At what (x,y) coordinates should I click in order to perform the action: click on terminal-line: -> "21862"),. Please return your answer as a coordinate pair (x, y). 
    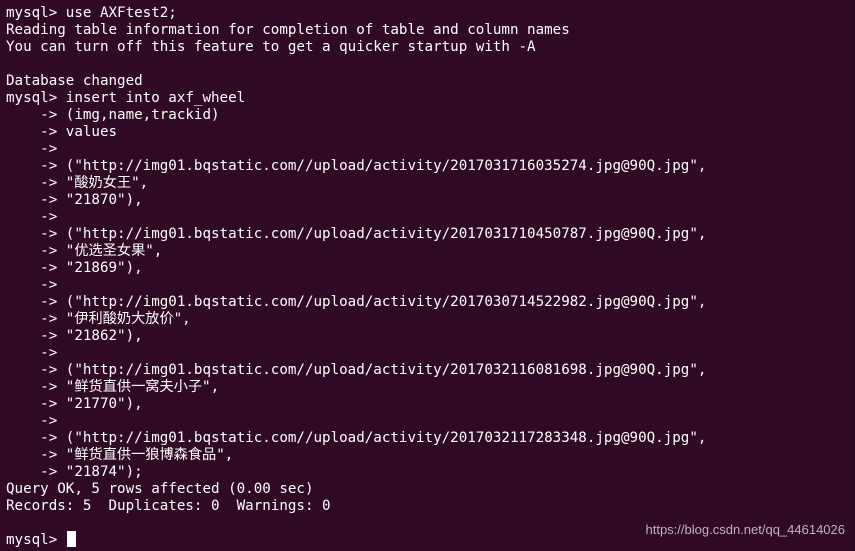
    Looking at the image, I should click on (74, 336).